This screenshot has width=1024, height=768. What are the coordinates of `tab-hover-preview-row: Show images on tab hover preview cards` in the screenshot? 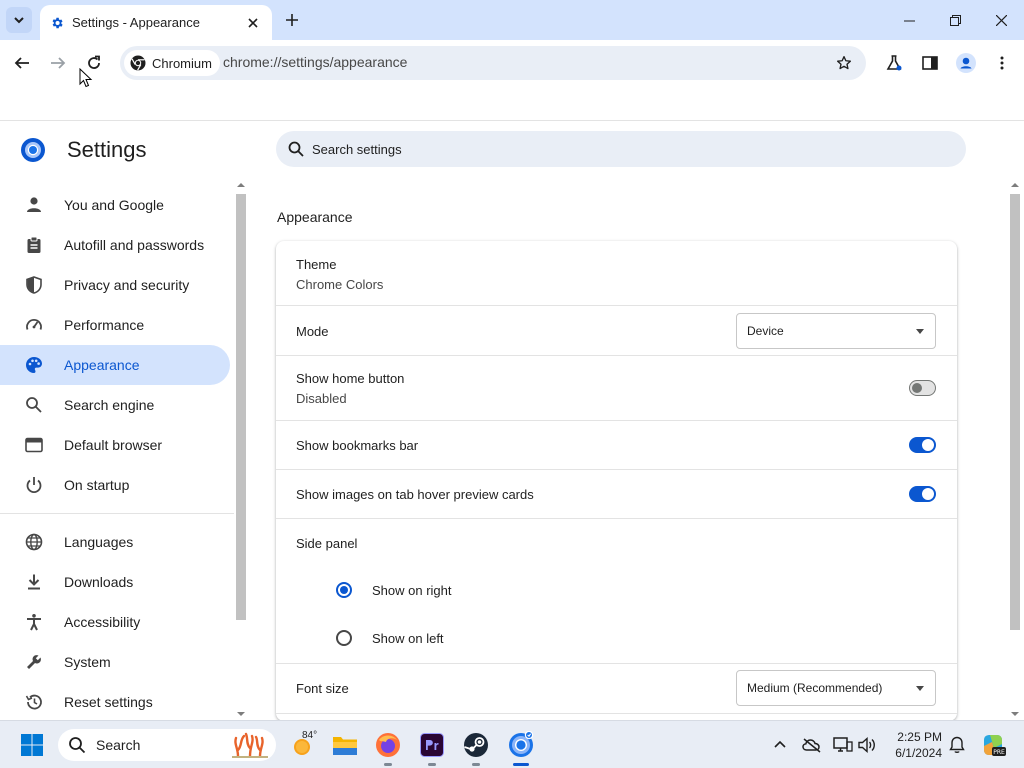 It's located at (616, 494).